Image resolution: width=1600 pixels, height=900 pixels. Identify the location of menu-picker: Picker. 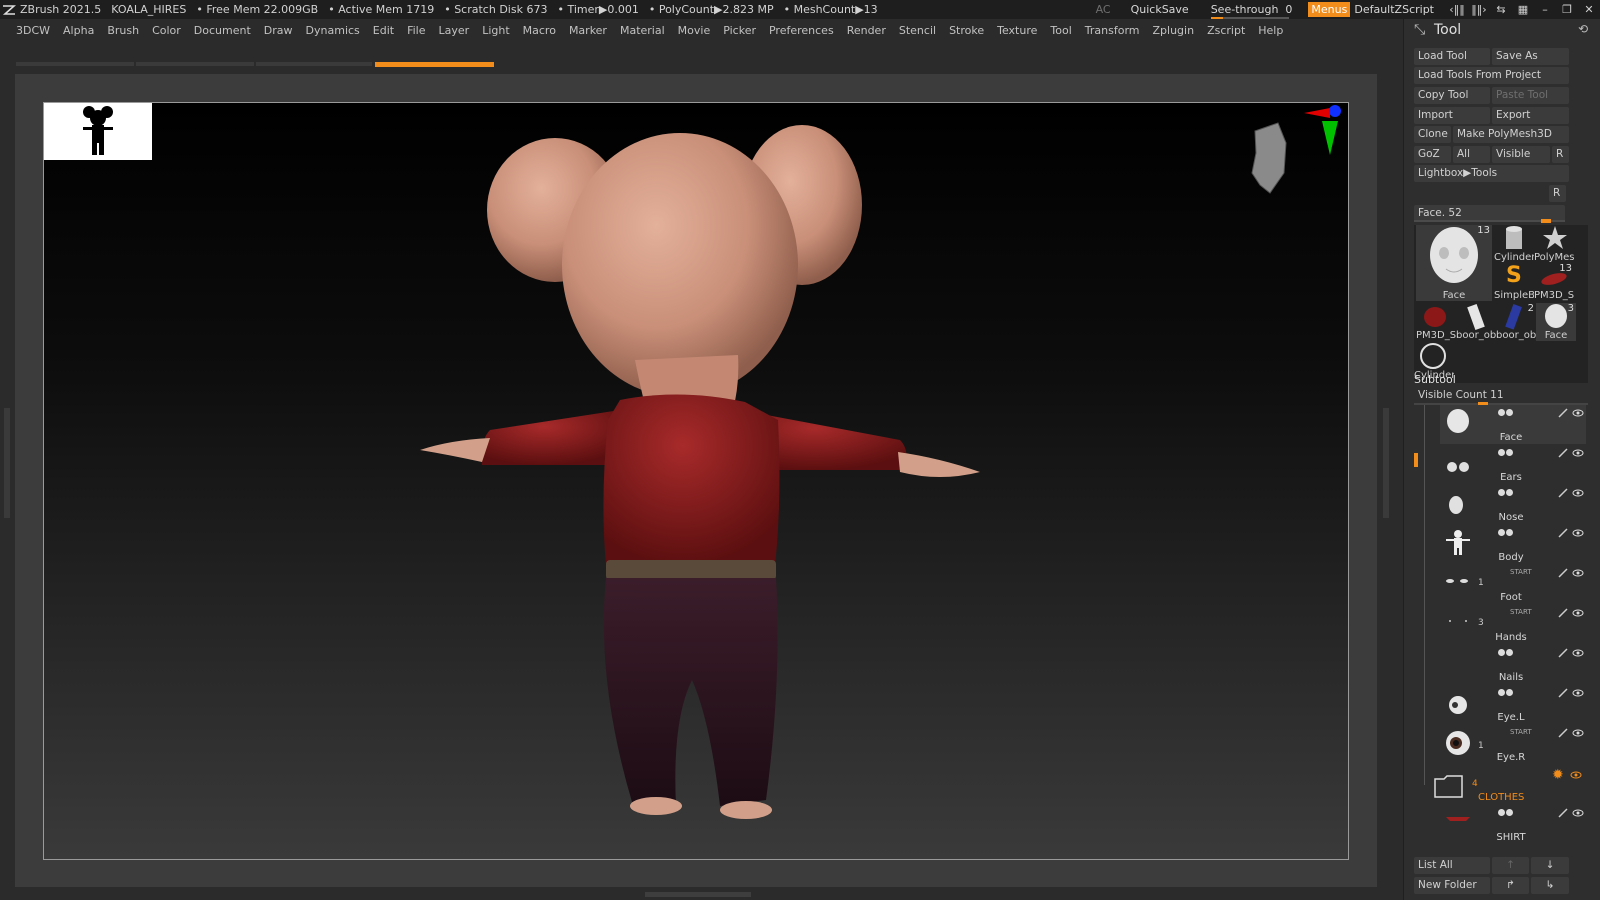
(739, 30).